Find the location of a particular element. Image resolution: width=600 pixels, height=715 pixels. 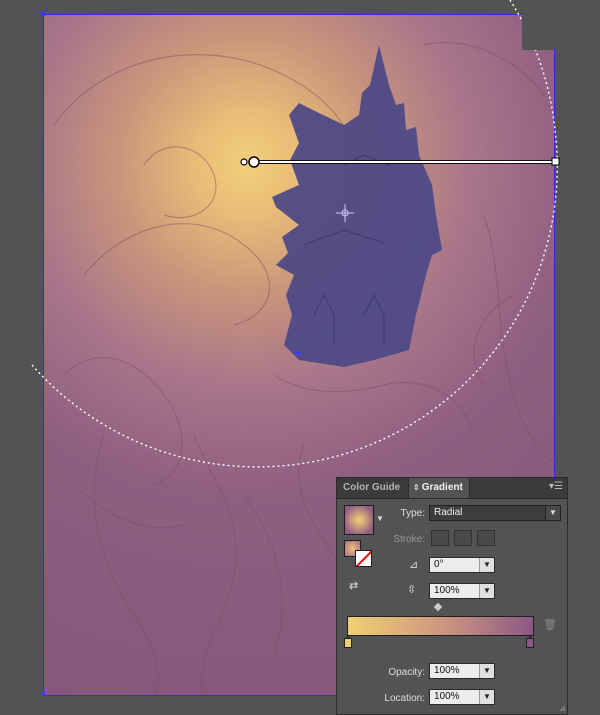

opacity-field: 100% ▼ is located at coordinates (462, 671).